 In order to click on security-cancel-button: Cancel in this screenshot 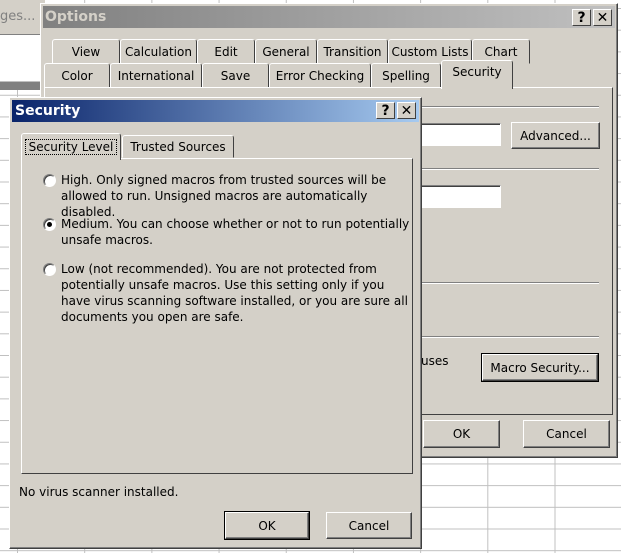, I will do `click(369, 525)`.